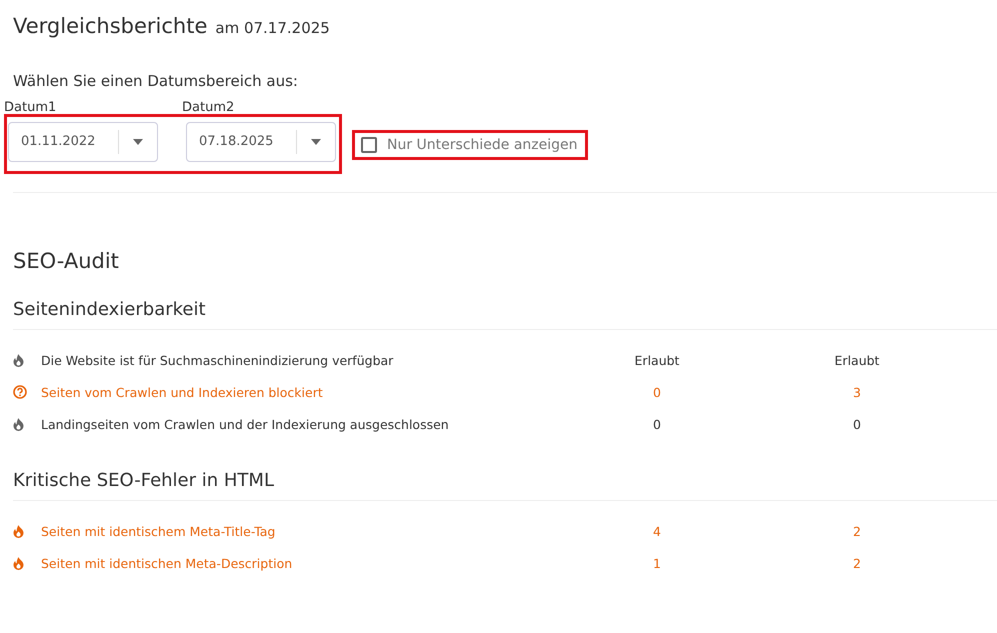  I want to click on table-cell-text: 3, so click(857, 392).